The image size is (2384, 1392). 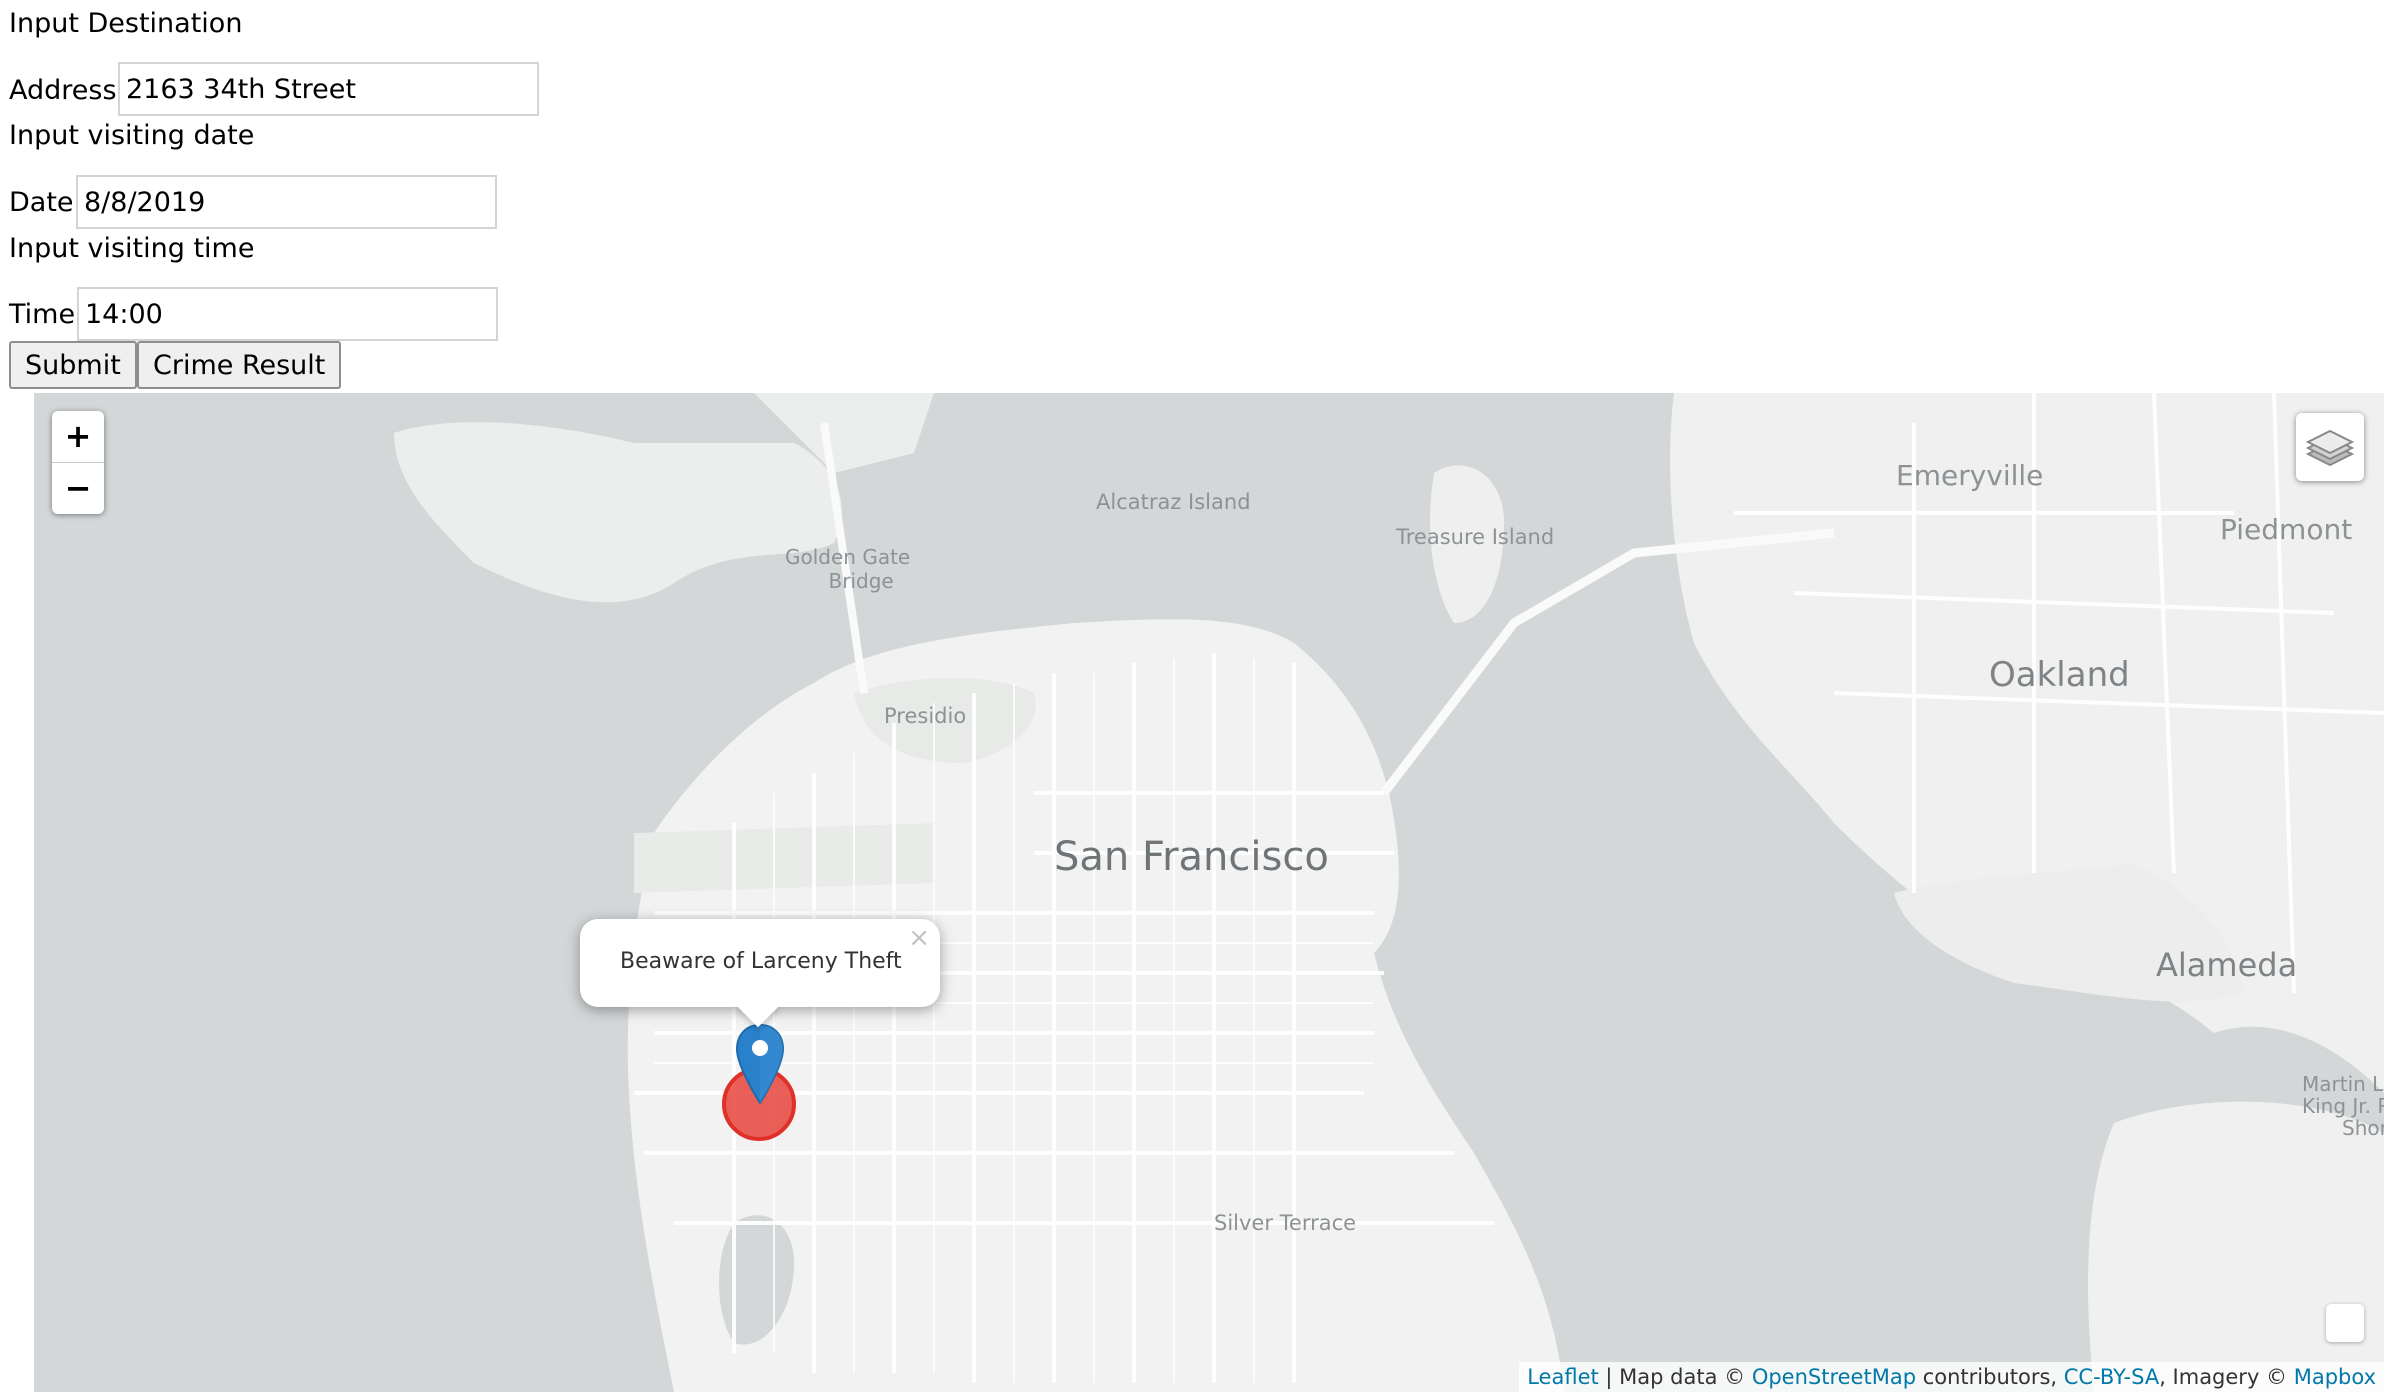 I want to click on place-label-oakland: Oakland, so click(x=2059, y=675).